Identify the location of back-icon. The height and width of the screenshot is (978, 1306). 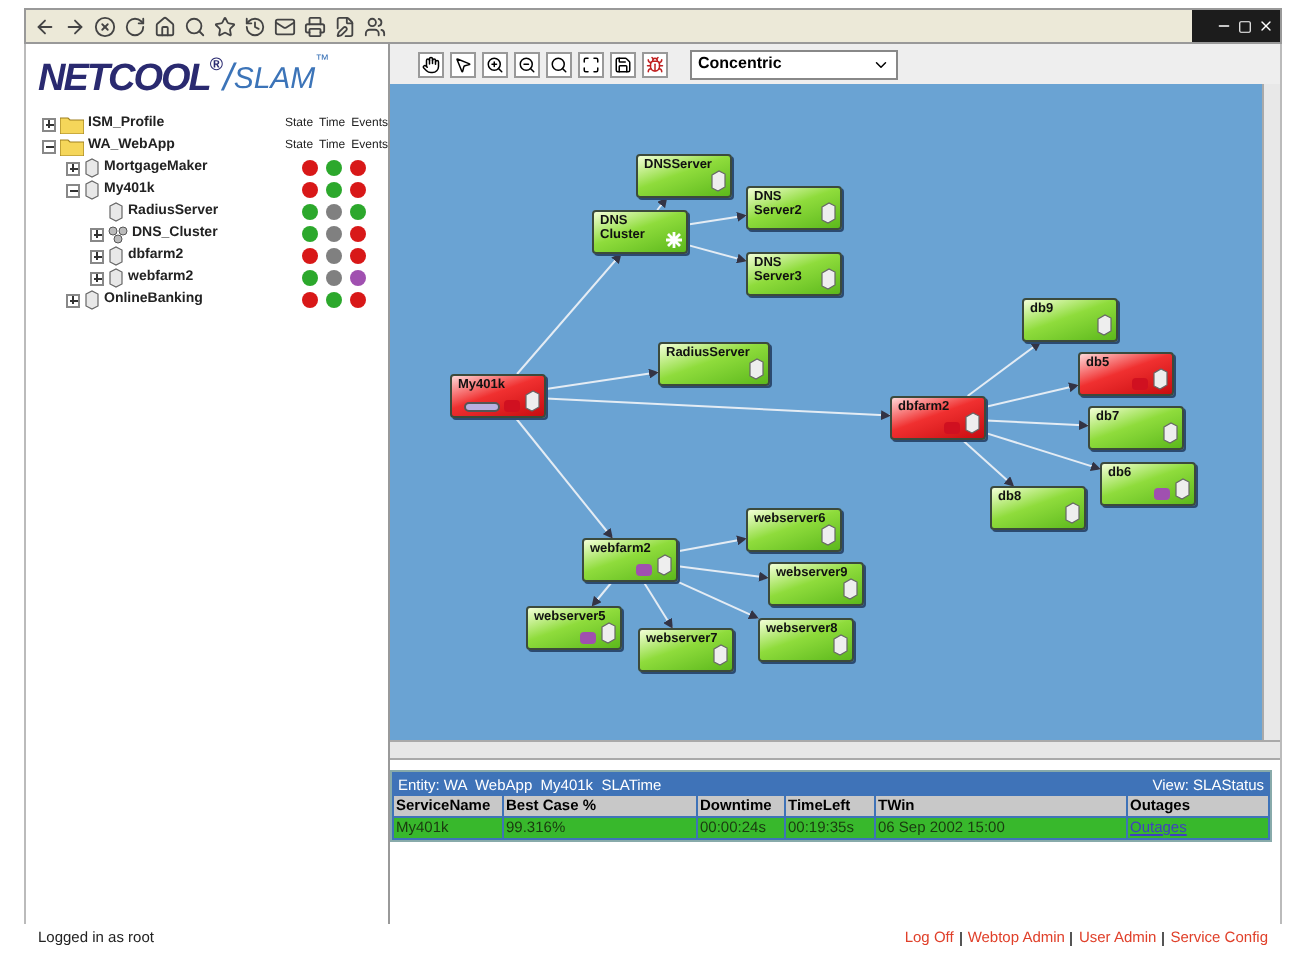
(45, 26).